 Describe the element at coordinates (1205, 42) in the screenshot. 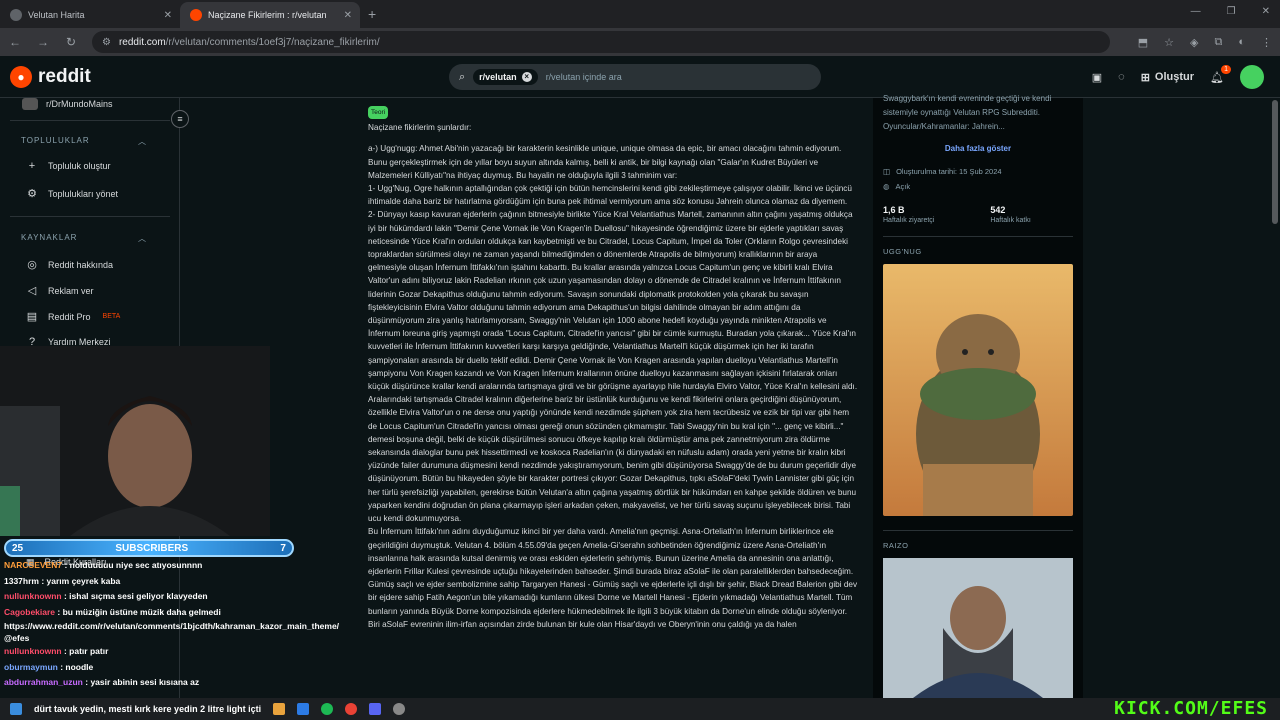

I see `browser-toolbar-icons: ⬒ ☆ ◈ ⧉ ◐ ⋮` at that location.